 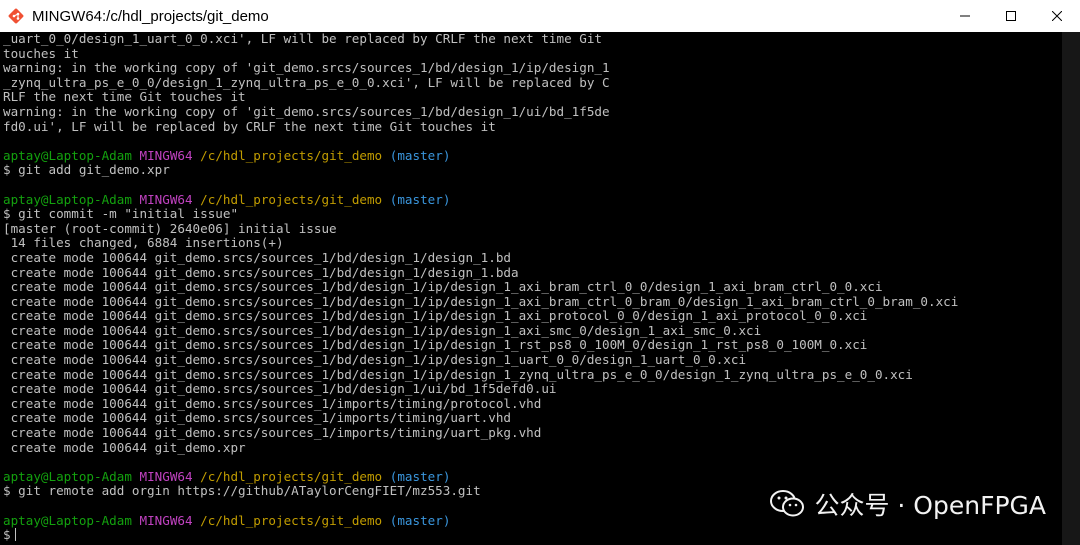 I want to click on output-line: create mode 100644 git_demo.xpr, so click(x=124, y=447).